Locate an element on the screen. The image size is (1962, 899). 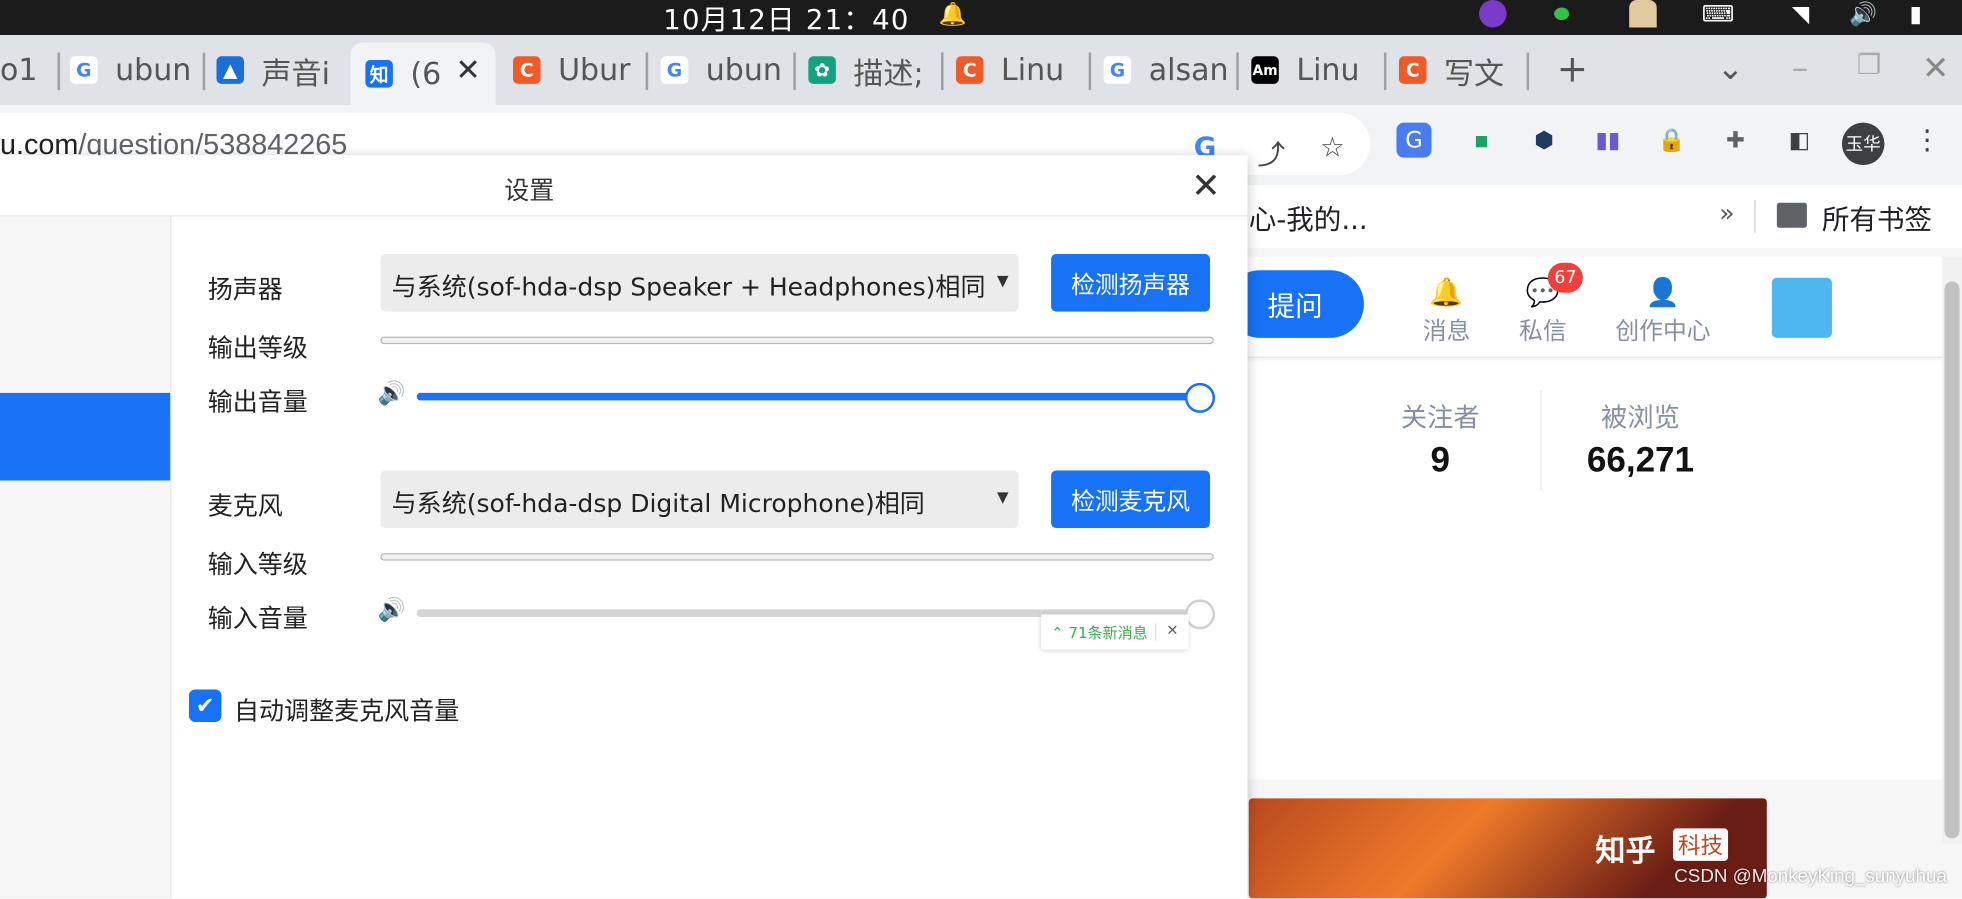
dialog-close-icon: ✕ is located at coordinates (1205, 185).